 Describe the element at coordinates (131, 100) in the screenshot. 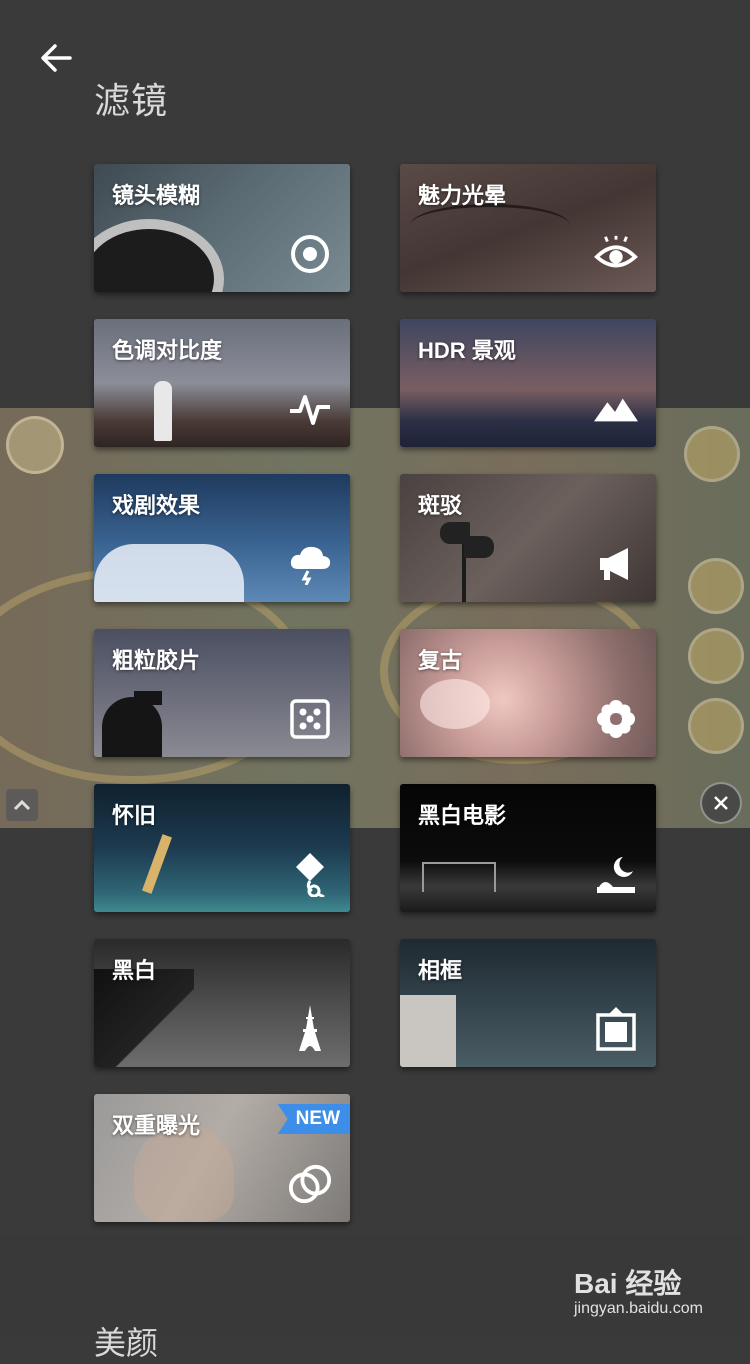

I see `page-title: 滤镜` at that location.